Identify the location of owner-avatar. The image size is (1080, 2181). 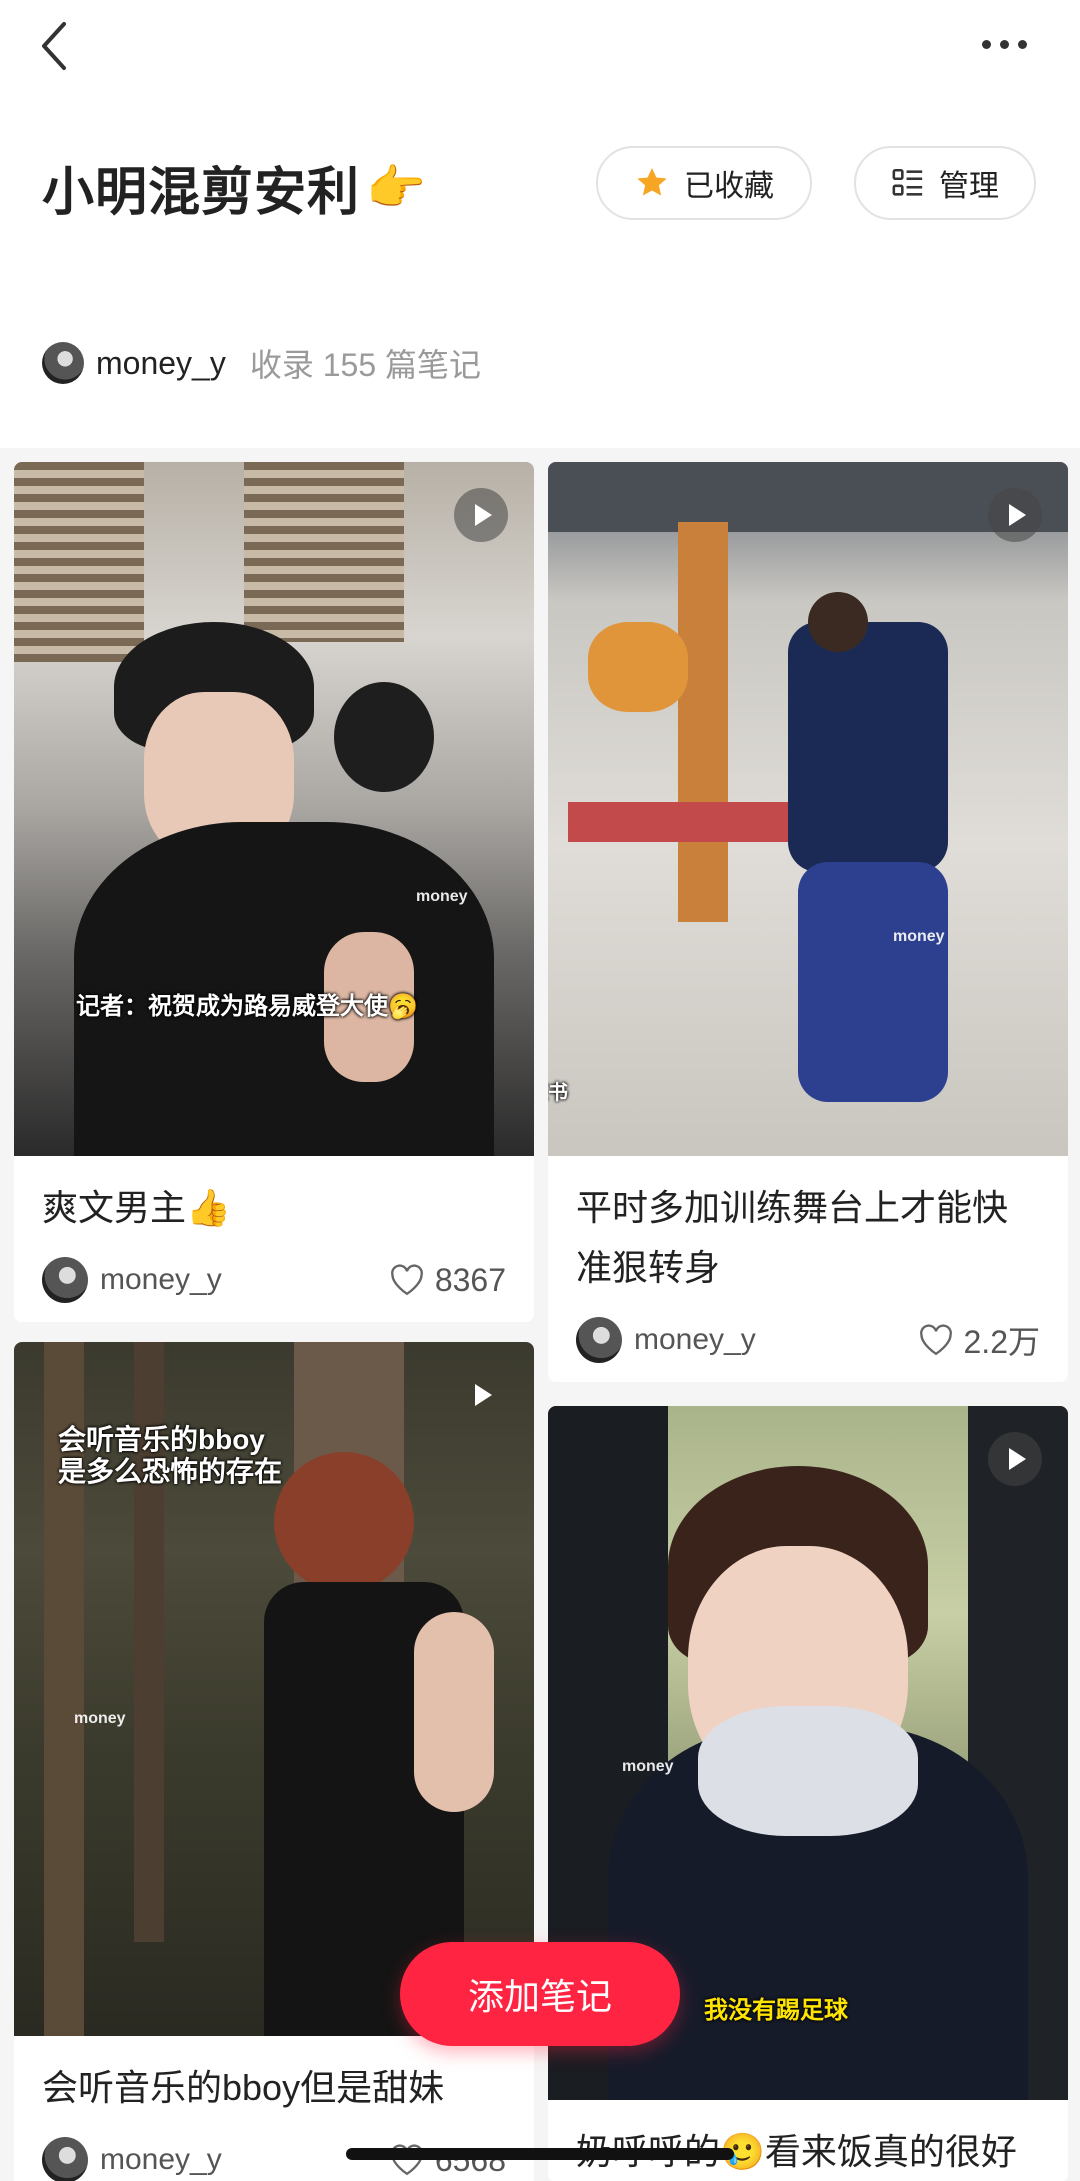
(63, 363).